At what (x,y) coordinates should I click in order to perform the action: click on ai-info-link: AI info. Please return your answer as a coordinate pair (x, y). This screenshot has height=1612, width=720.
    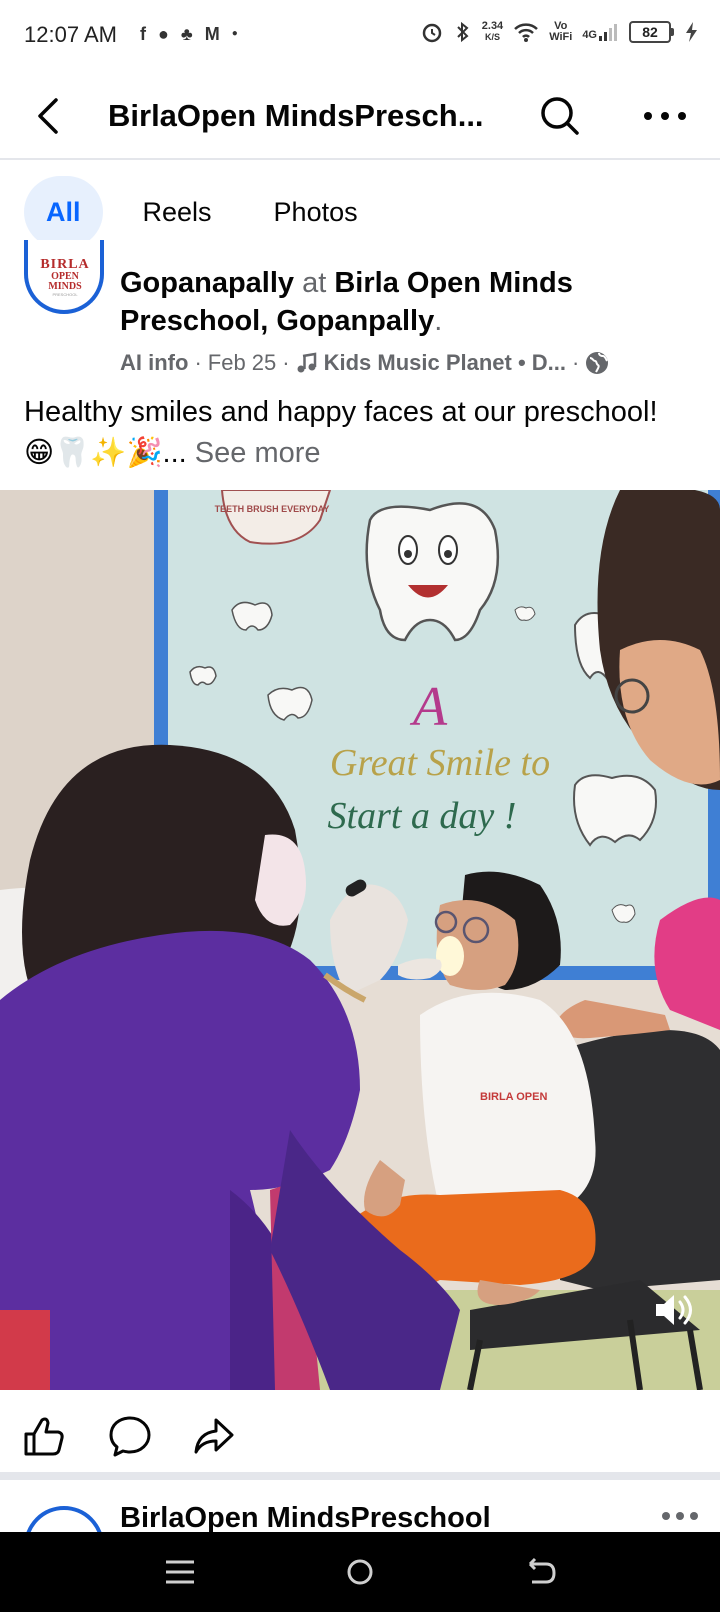
    Looking at the image, I should click on (154, 363).